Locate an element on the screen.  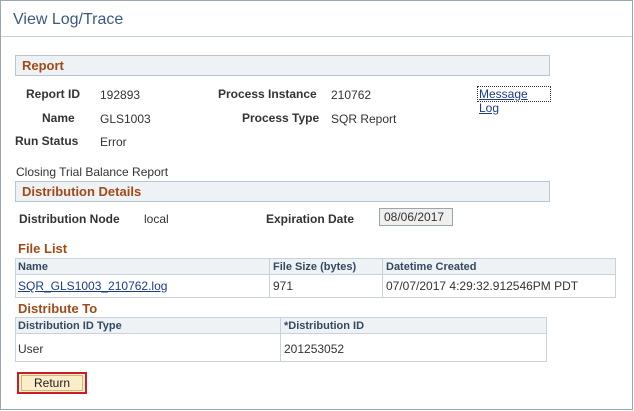
report-id-value: 192893 is located at coordinates (120, 95).